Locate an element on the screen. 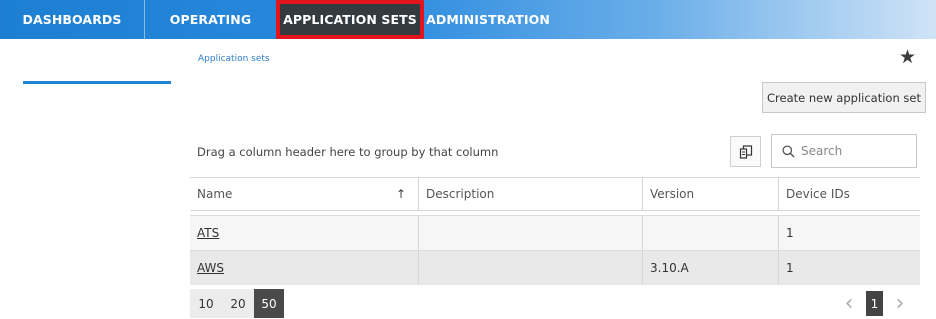 The width and height of the screenshot is (936, 319). pagination: ‹ 1 › is located at coordinates (874, 303).